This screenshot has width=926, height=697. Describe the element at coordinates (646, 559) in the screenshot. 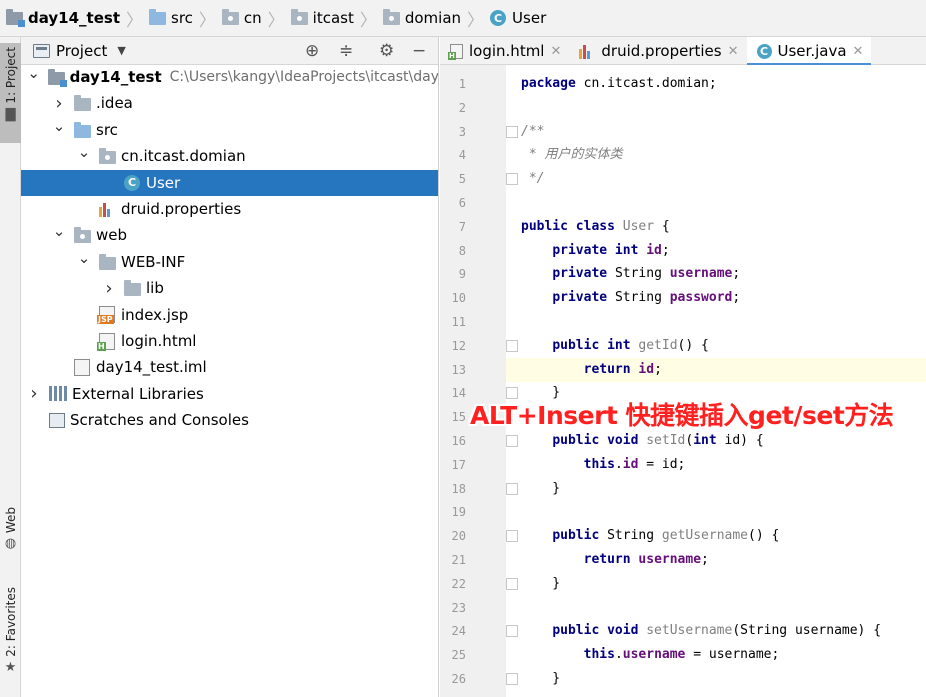

I see `code-line: return username;` at that location.